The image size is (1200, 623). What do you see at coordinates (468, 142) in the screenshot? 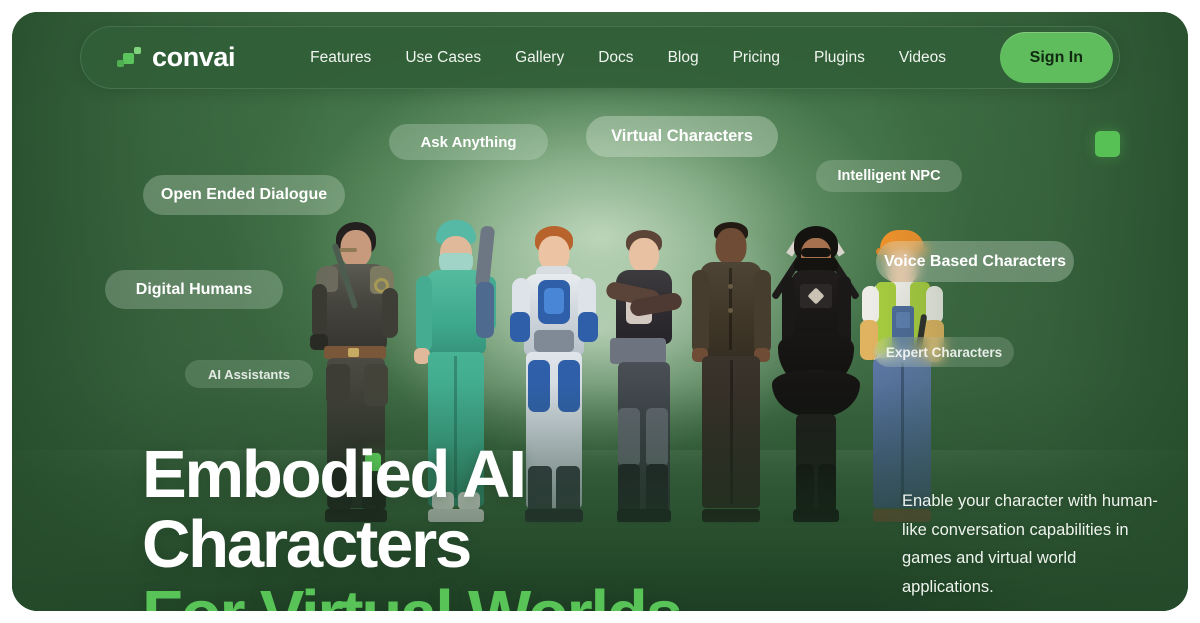
I see `tag-pill-ask-anything: Ask Anything` at bounding box center [468, 142].